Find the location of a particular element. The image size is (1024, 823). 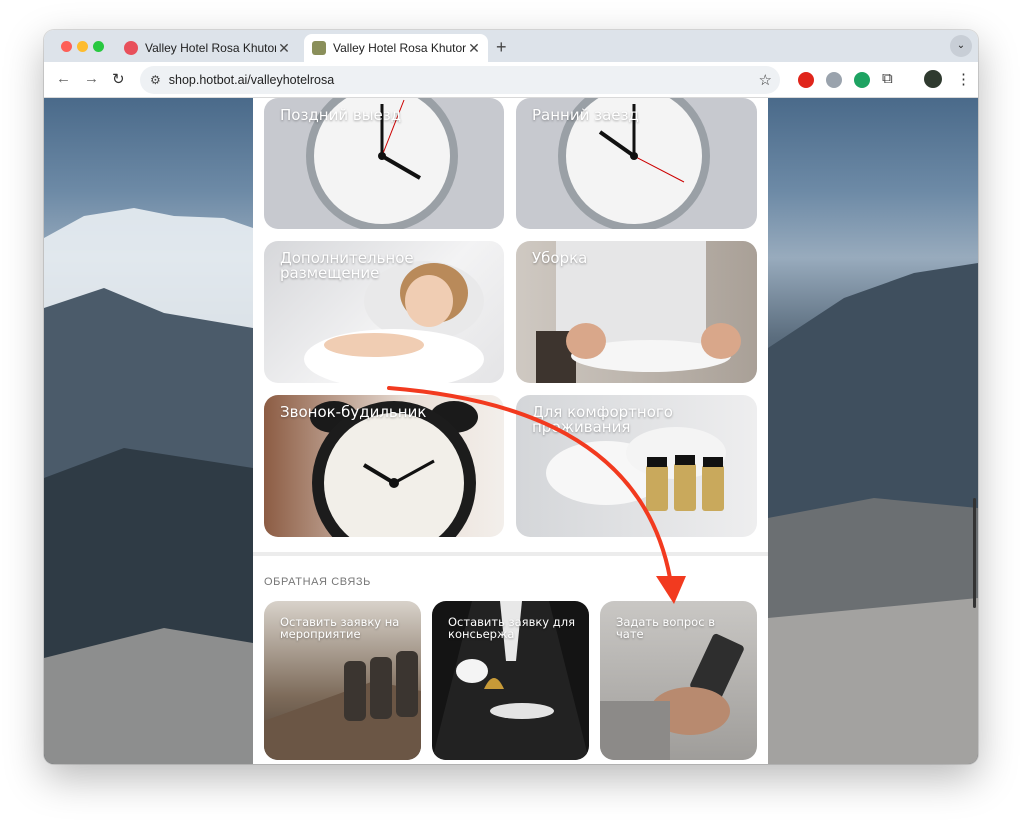

service-title: Поздний выезд is located at coordinates (341, 115).